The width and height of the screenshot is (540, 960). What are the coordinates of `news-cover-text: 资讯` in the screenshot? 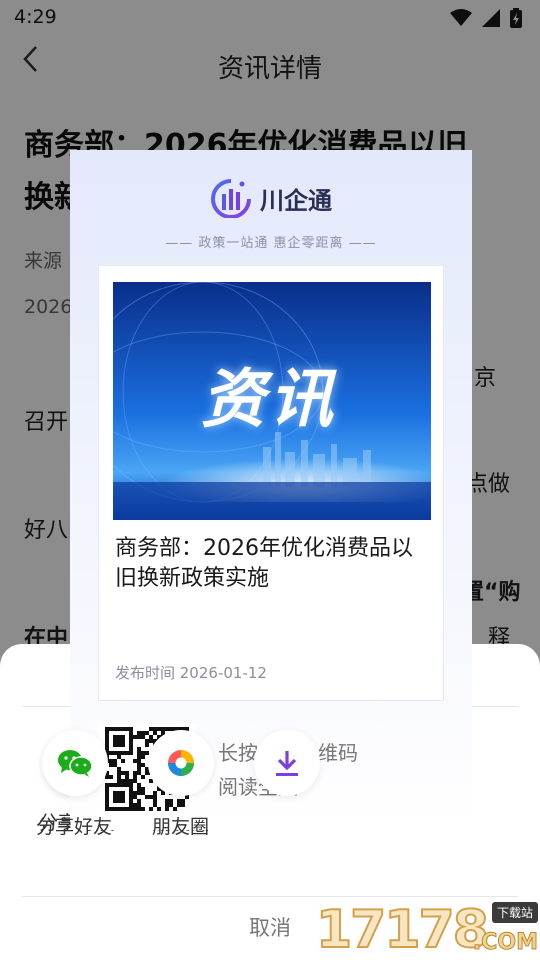 It's located at (269, 400).